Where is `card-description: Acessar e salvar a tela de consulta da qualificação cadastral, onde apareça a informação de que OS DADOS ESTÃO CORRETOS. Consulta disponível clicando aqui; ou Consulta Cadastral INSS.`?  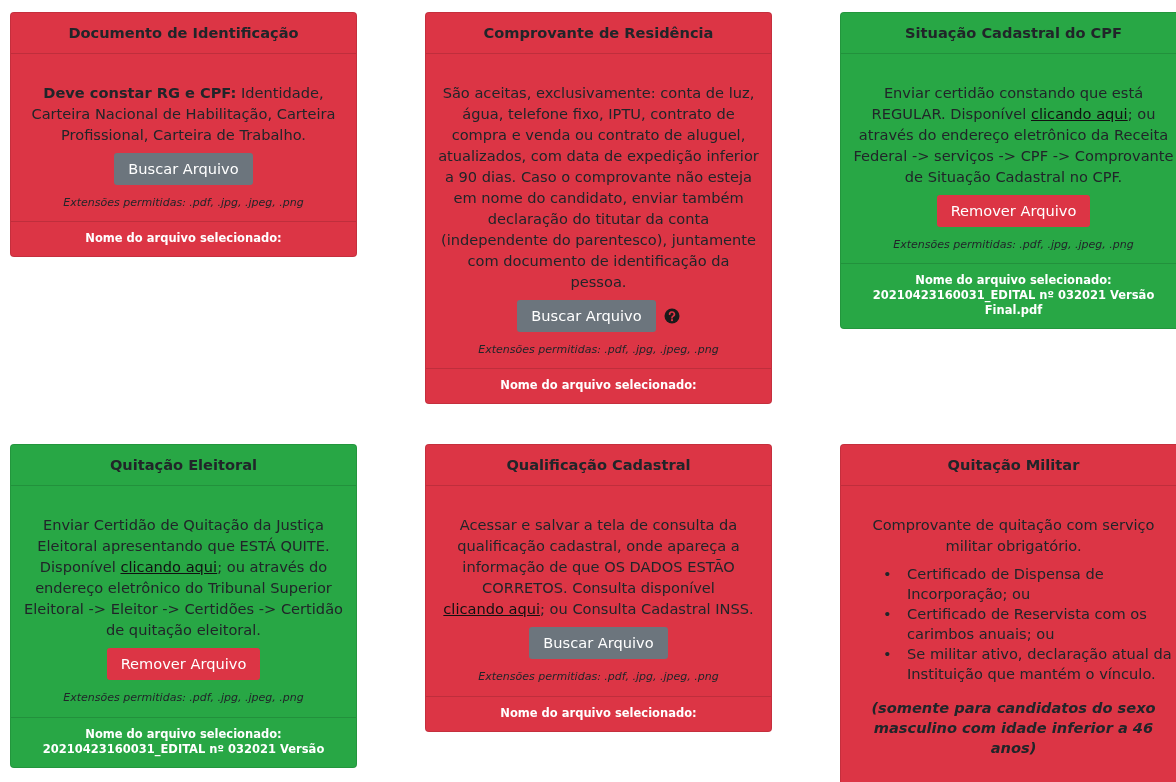
card-description: Acessar e salvar a tela de consulta da qualificação cadastral, onde apareça a informação de que OS DADOS ESTÃO CORRETOS. Consulta disponível clicando aqui; ou Consulta Cadastral INSS. is located at coordinates (598, 567).